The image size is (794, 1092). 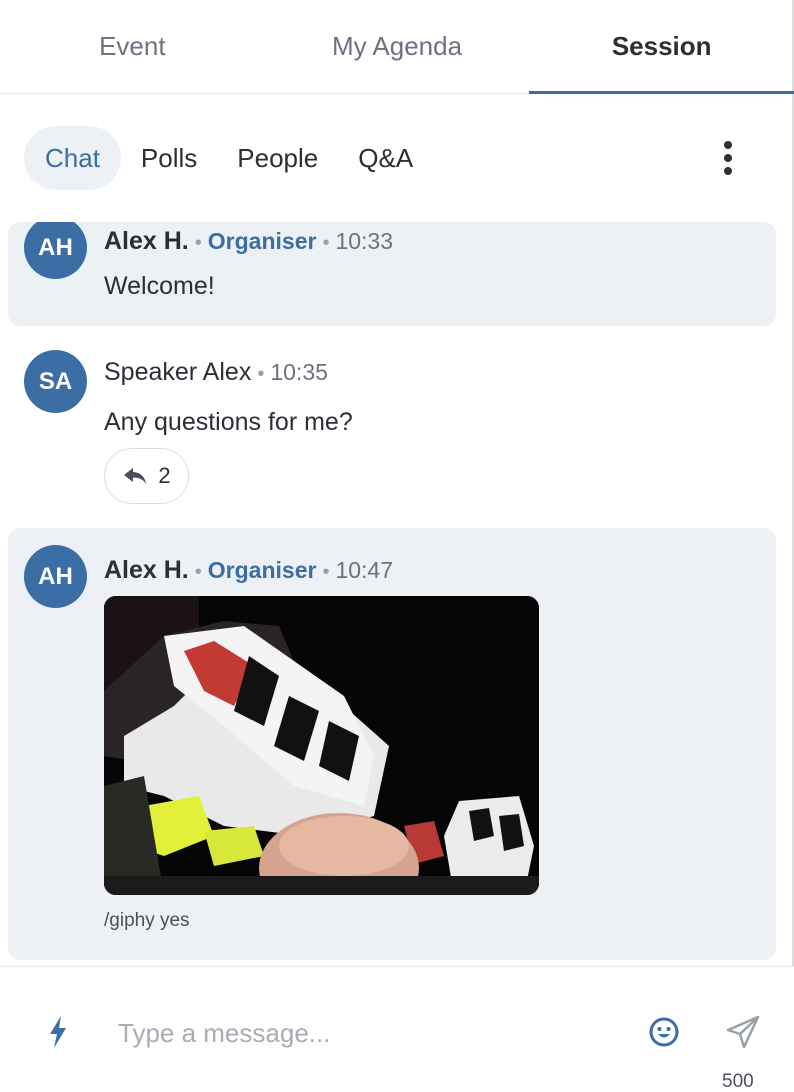 I want to click on message-header: Alex H. • Organiser • 10:33, so click(x=248, y=241).